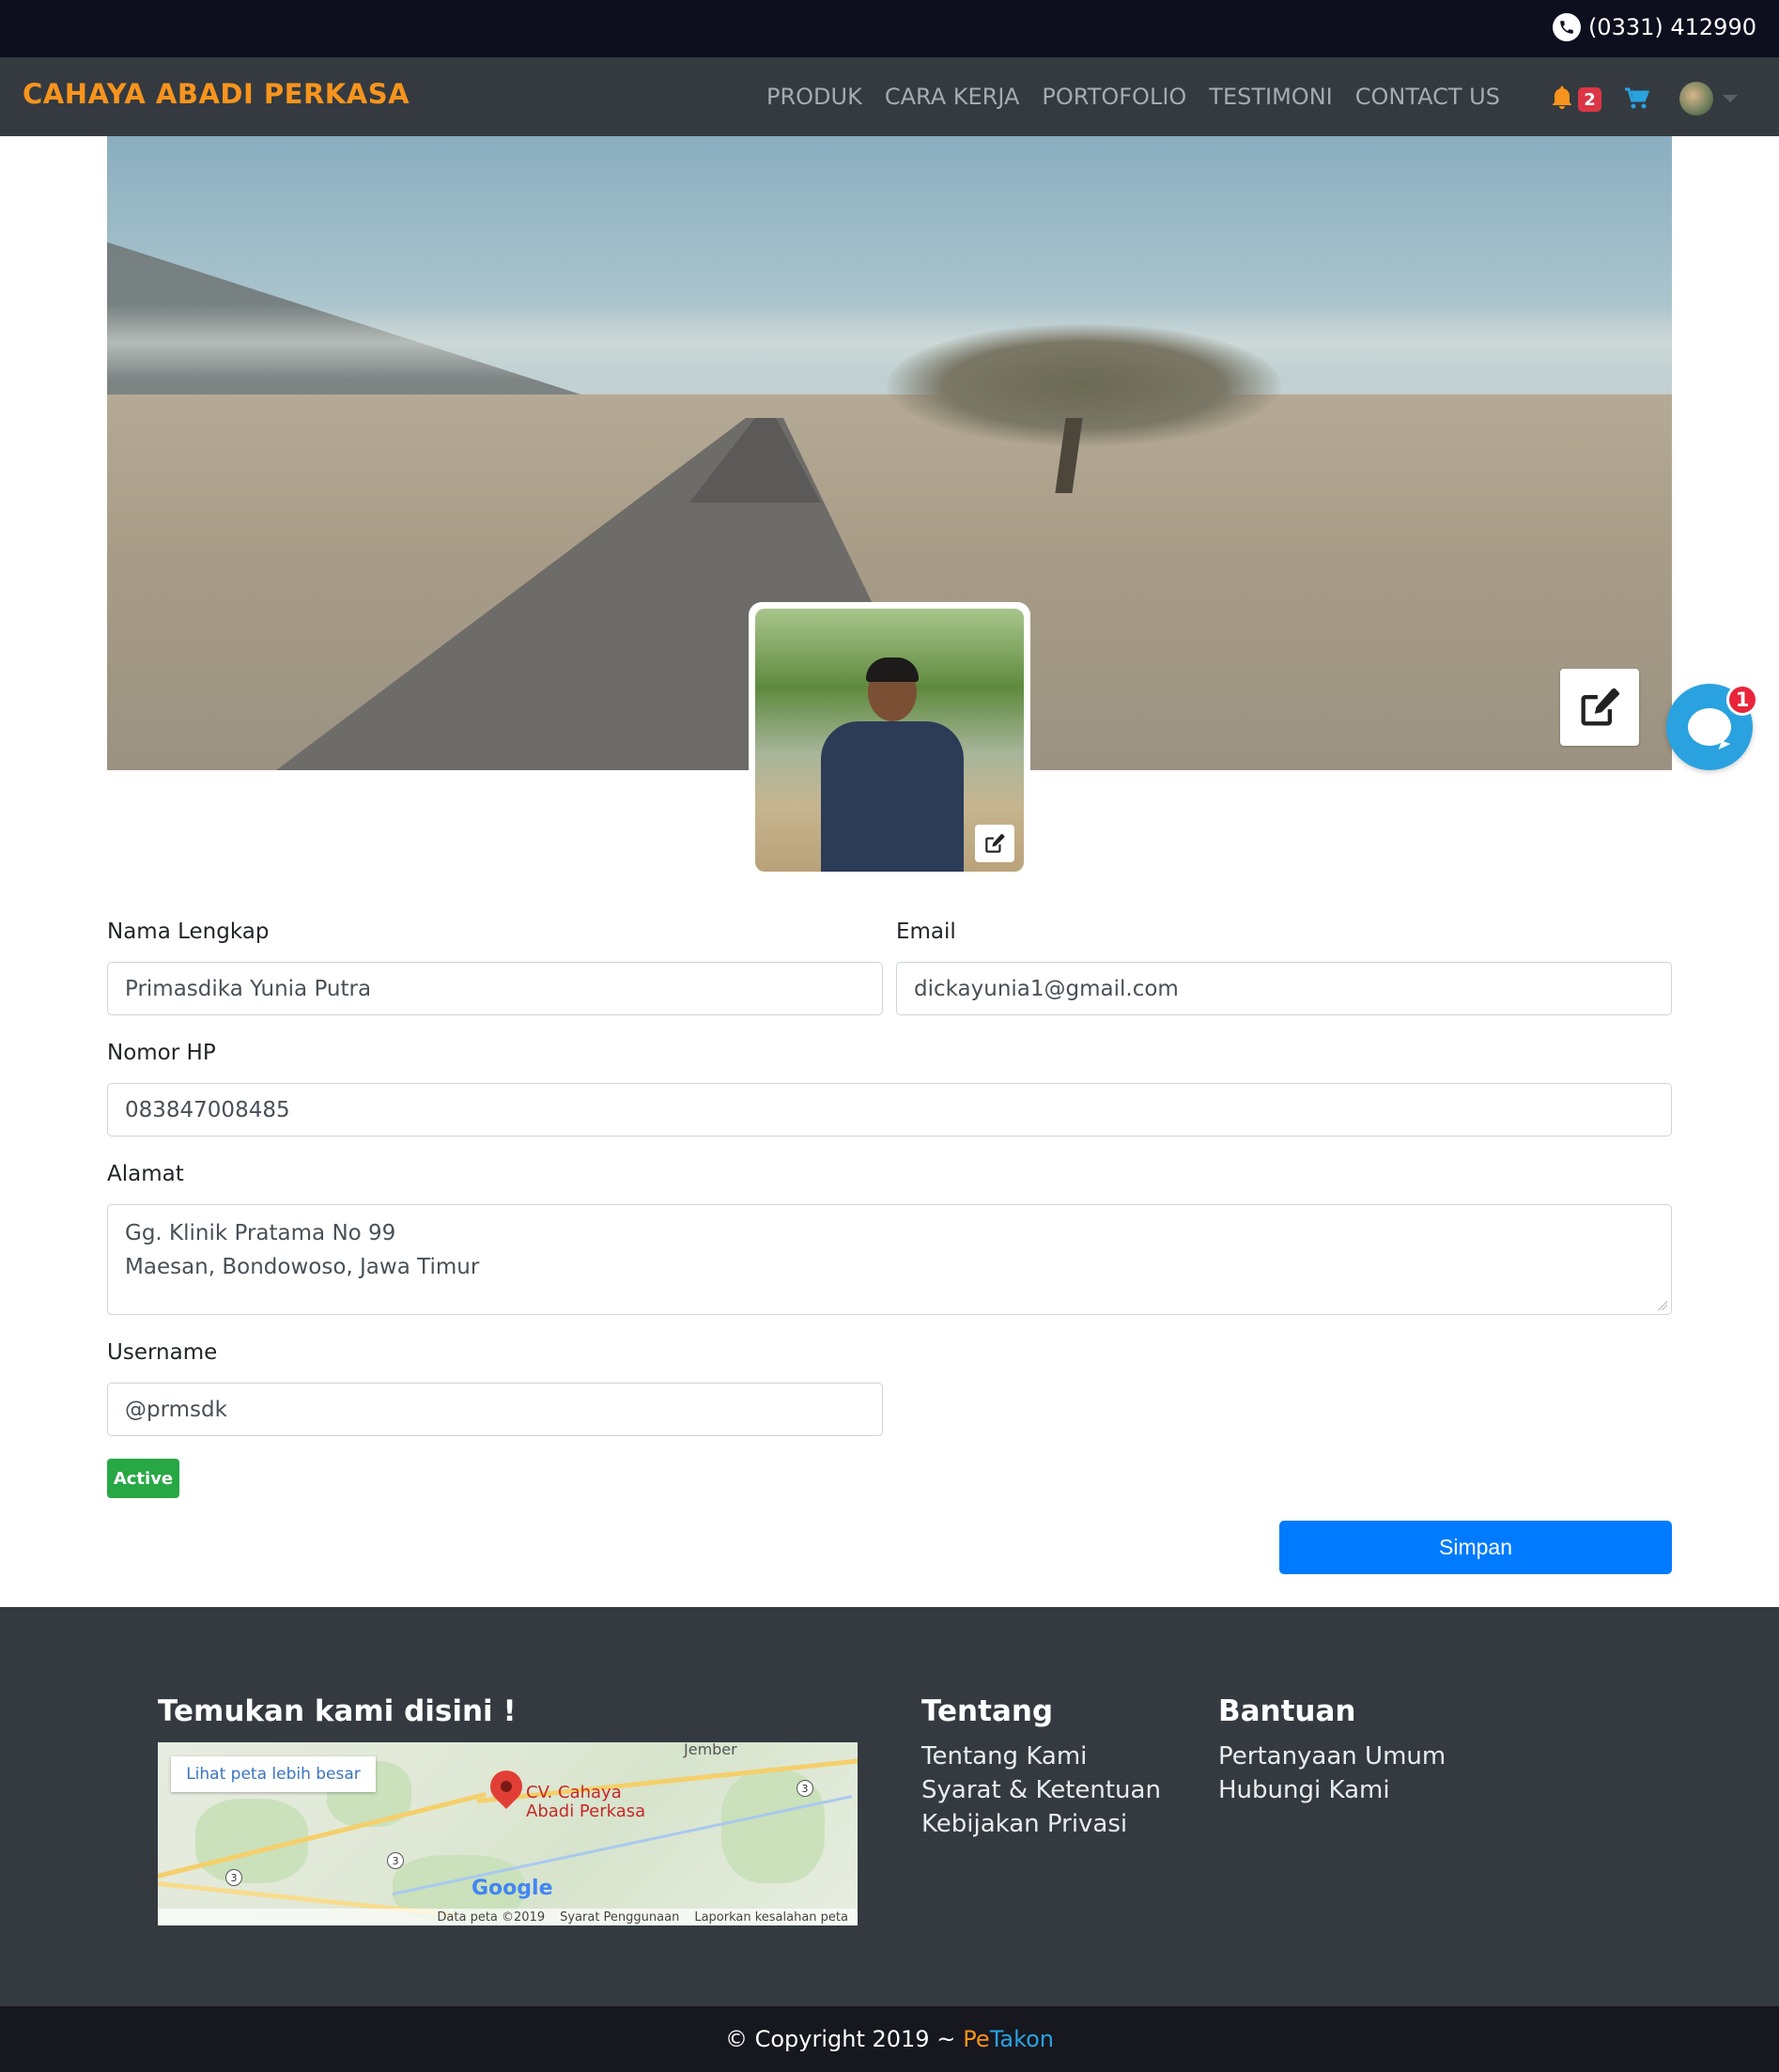  What do you see at coordinates (1270, 97) in the screenshot?
I see `nav-testimoni: TESTIMONI` at bounding box center [1270, 97].